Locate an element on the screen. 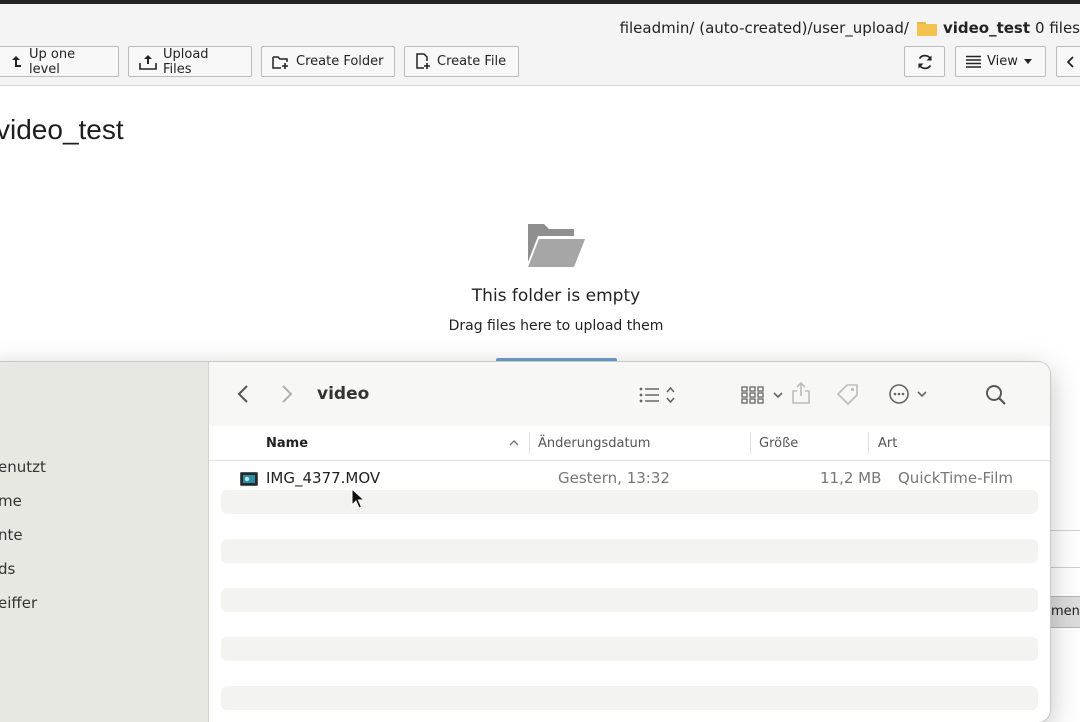 This screenshot has width=1080, height=722. sidebar-item: eiffer is located at coordinates (18, 603).